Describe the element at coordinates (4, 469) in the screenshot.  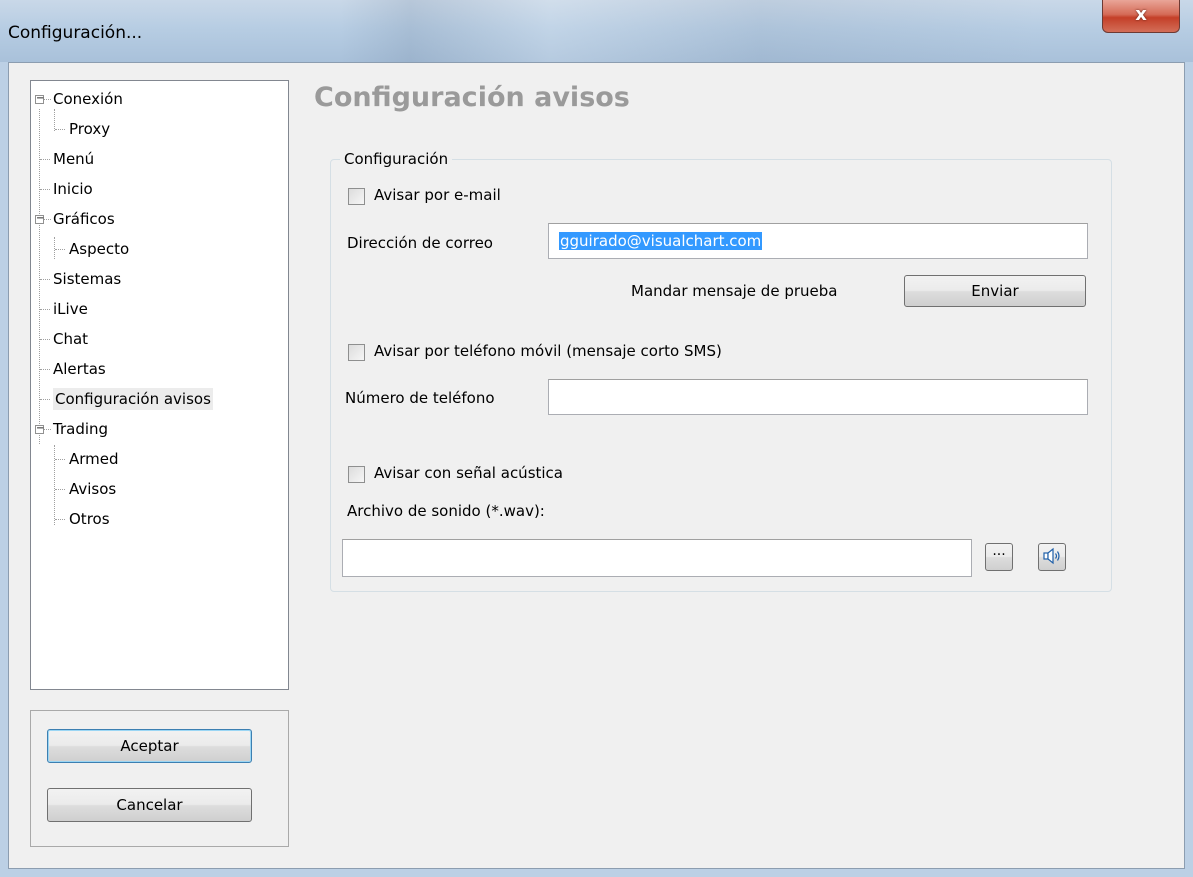
I see `window-frame-left` at that location.